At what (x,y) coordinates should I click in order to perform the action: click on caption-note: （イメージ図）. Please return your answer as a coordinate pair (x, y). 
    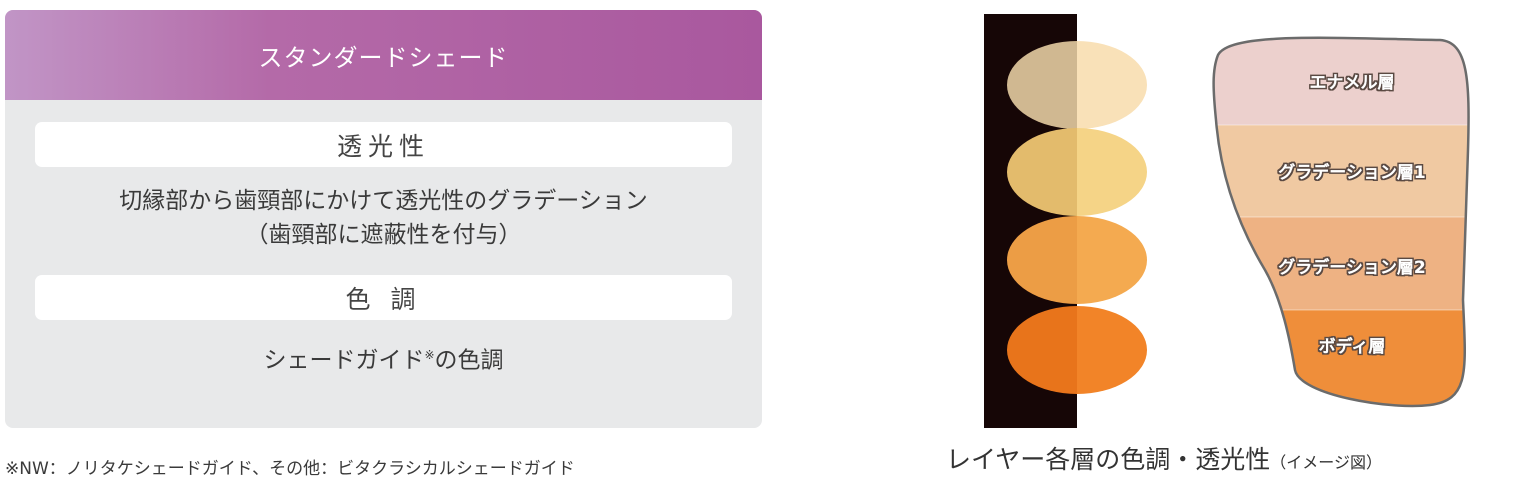
    Looking at the image, I should click on (1326, 462).